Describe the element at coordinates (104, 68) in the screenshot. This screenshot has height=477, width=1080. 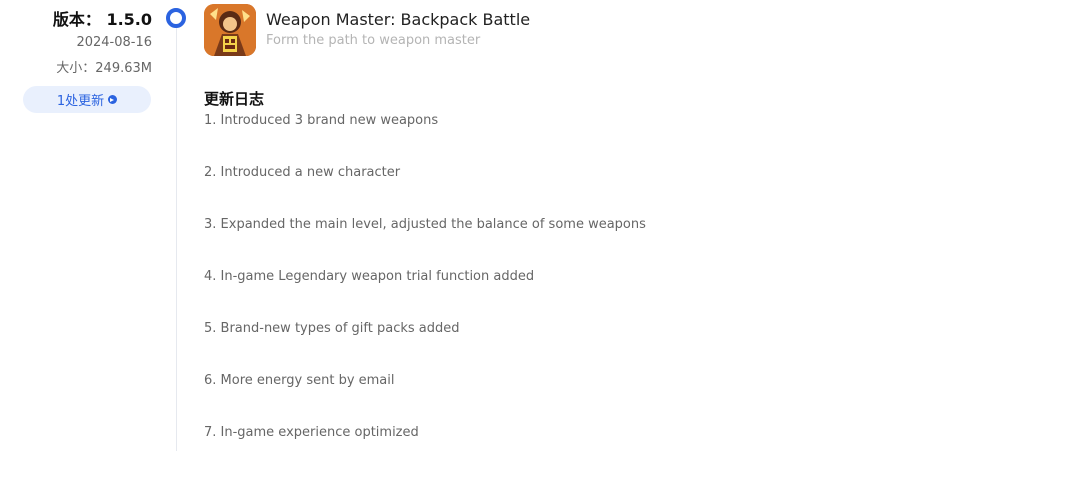
I see `package-size: 大小：249.63M` at that location.